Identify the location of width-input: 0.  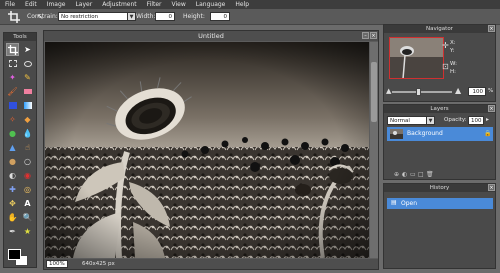
(165, 16).